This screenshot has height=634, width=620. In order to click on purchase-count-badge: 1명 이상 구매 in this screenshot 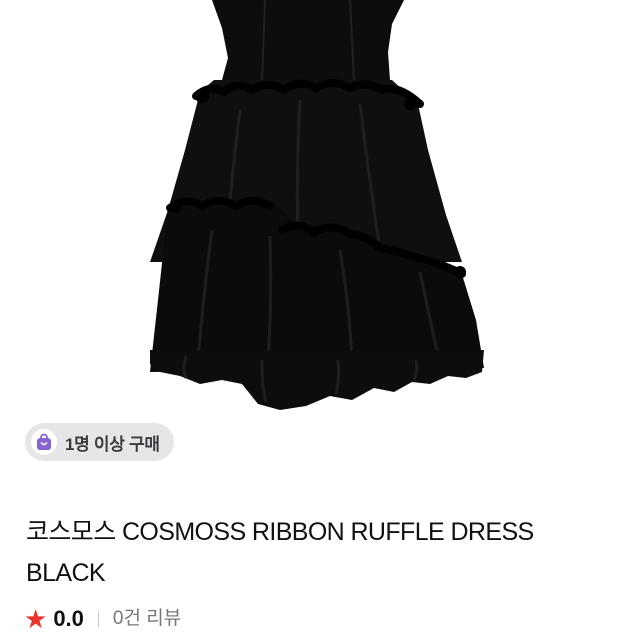, I will do `click(99, 442)`.